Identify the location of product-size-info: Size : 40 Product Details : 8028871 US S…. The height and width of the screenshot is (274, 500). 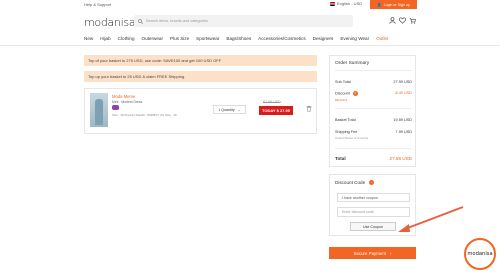
(144, 115).